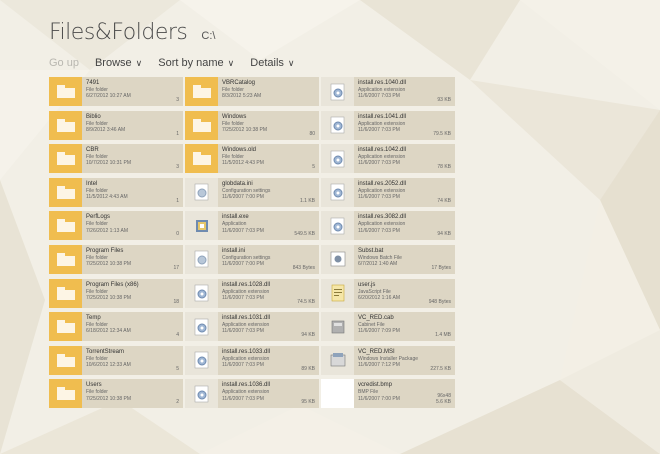 Image resolution: width=660 pixels, height=454 pixels. What do you see at coordinates (177, 335) in the screenshot?
I see `file-size-or-count: 4` at bounding box center [177, 335].